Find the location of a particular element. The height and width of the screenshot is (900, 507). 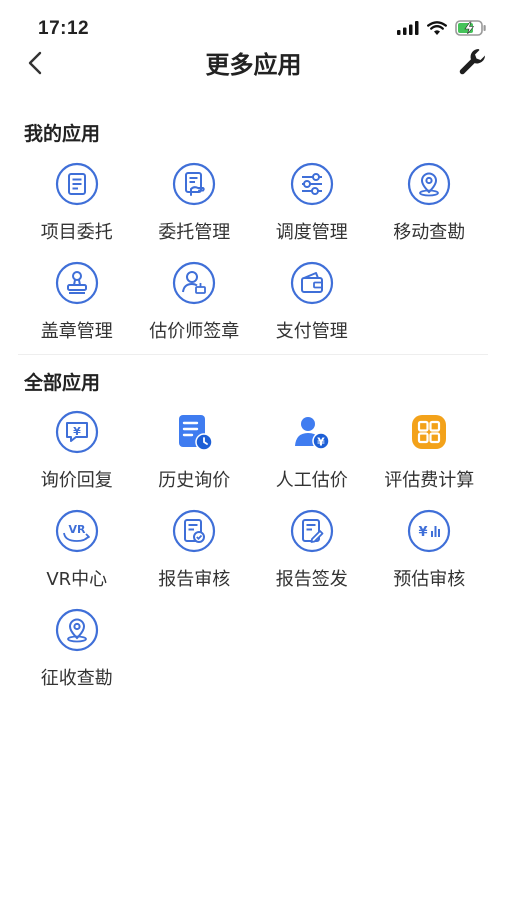

app-label: 人工估价 is located at coordinates (311, 480).